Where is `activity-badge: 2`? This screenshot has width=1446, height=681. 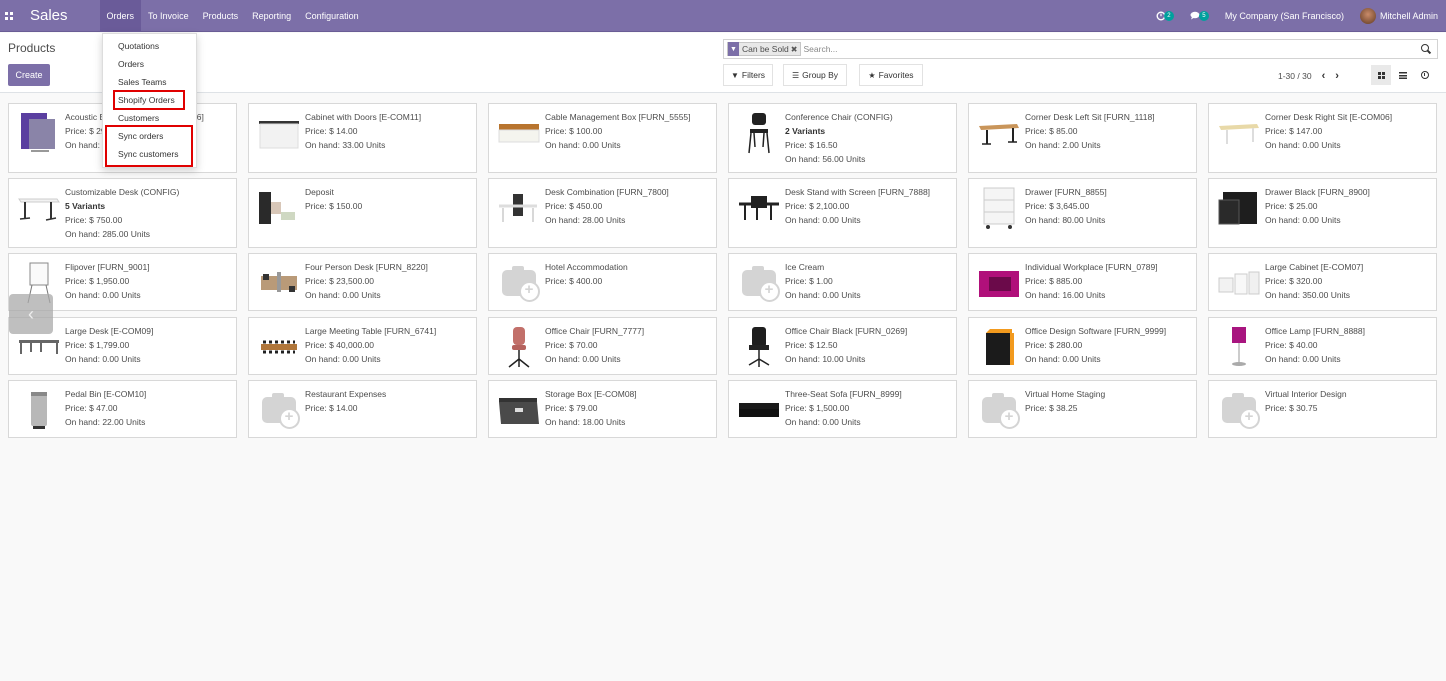
activity-badge: 2 is located at coordinates (1168, 15).